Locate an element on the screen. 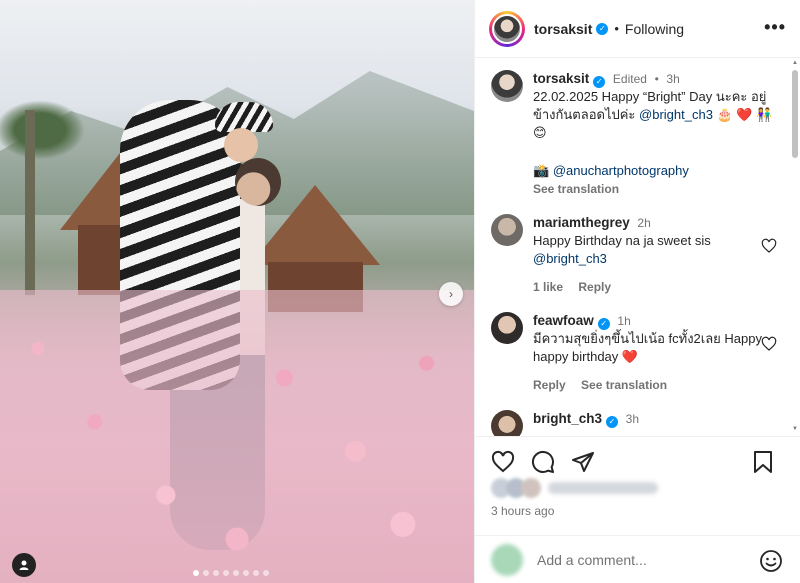  chevron-right-icon: › is located at coordinates (451, 294).